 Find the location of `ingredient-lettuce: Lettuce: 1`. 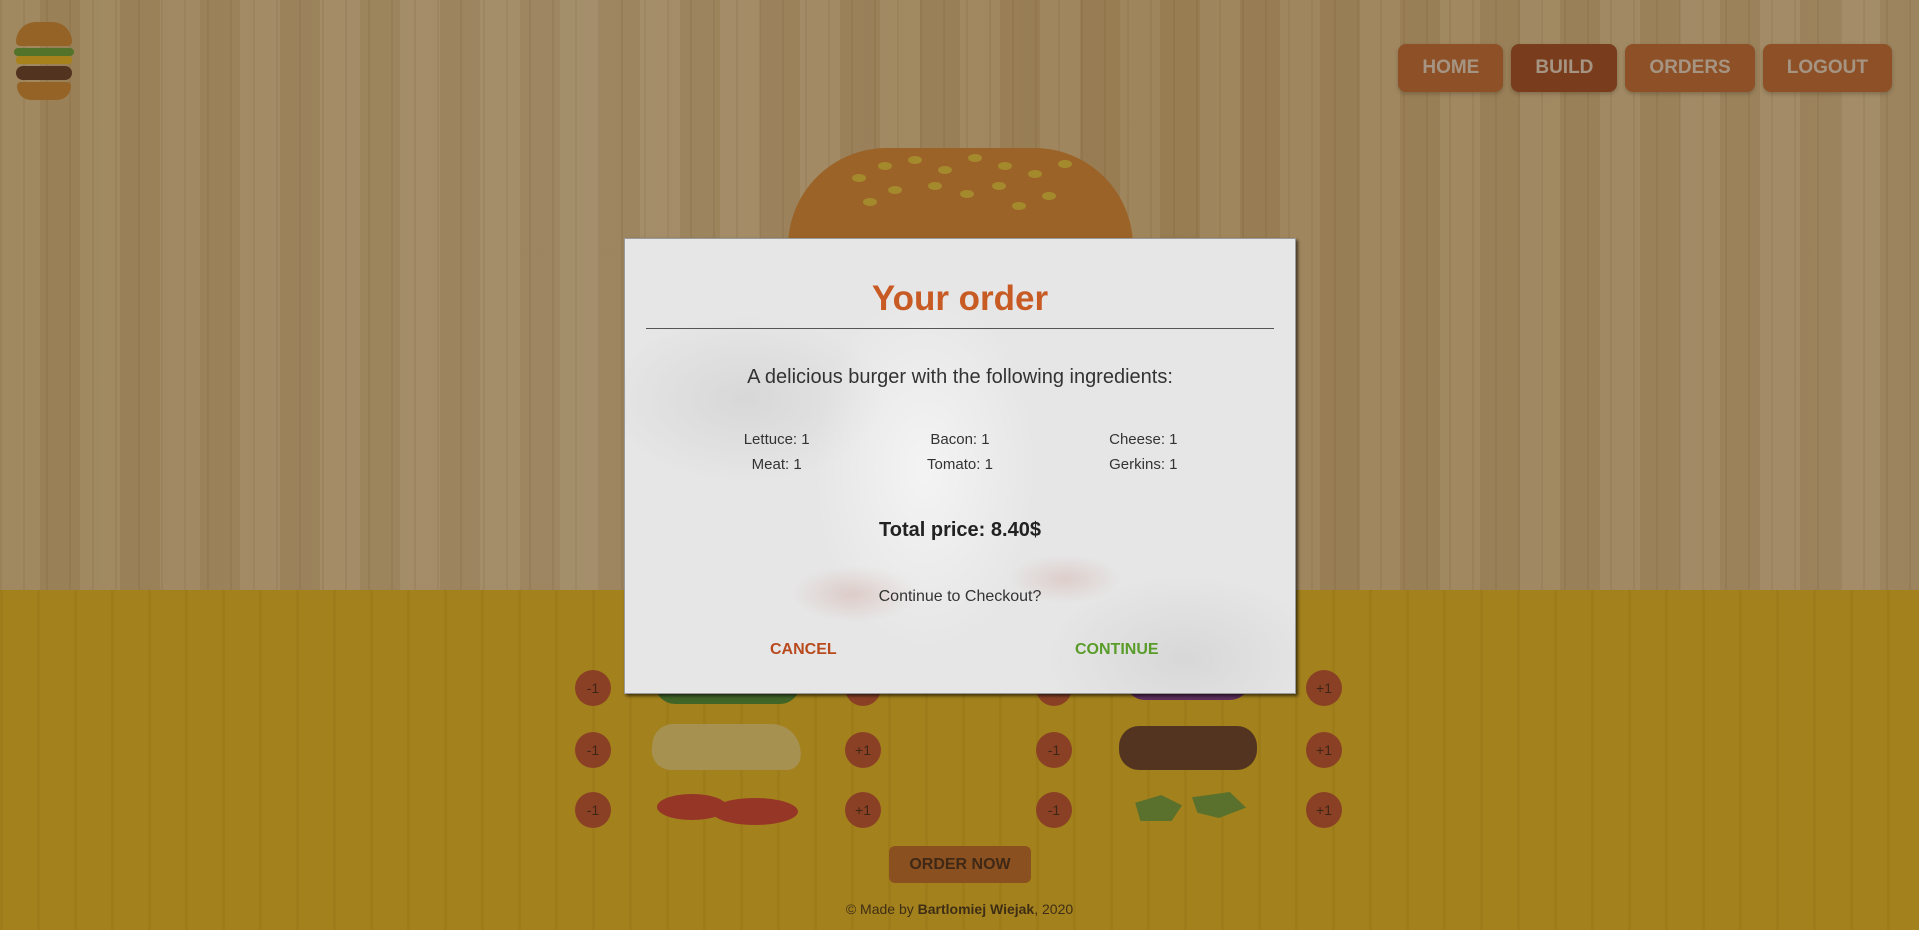

ingredient-lettuce: Lettuce: 1 is located at coordinates (776, 439).